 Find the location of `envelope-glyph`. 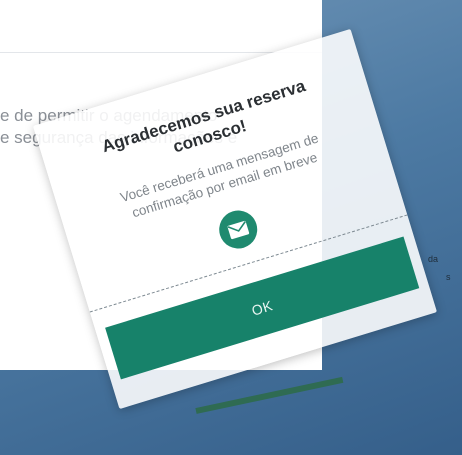

envelope-glyph is located at coordinates (238, 229).